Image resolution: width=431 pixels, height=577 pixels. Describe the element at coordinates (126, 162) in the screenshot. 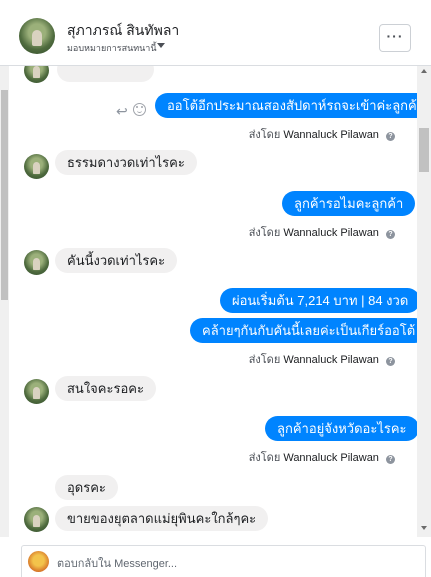

I see `message-bubble-incoming: ธรรมดางวดเท่าไรคะ` at that location.